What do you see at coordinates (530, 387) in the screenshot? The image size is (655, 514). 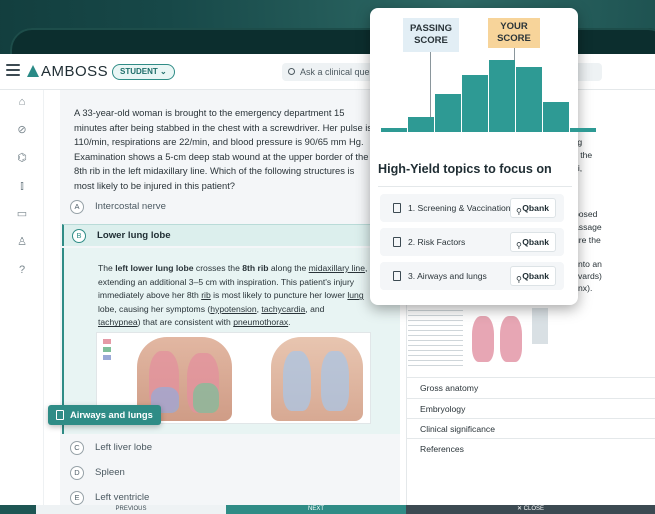 I see `section-gross-anatomy: Gross anatomy` at bounding box center [530, 387].